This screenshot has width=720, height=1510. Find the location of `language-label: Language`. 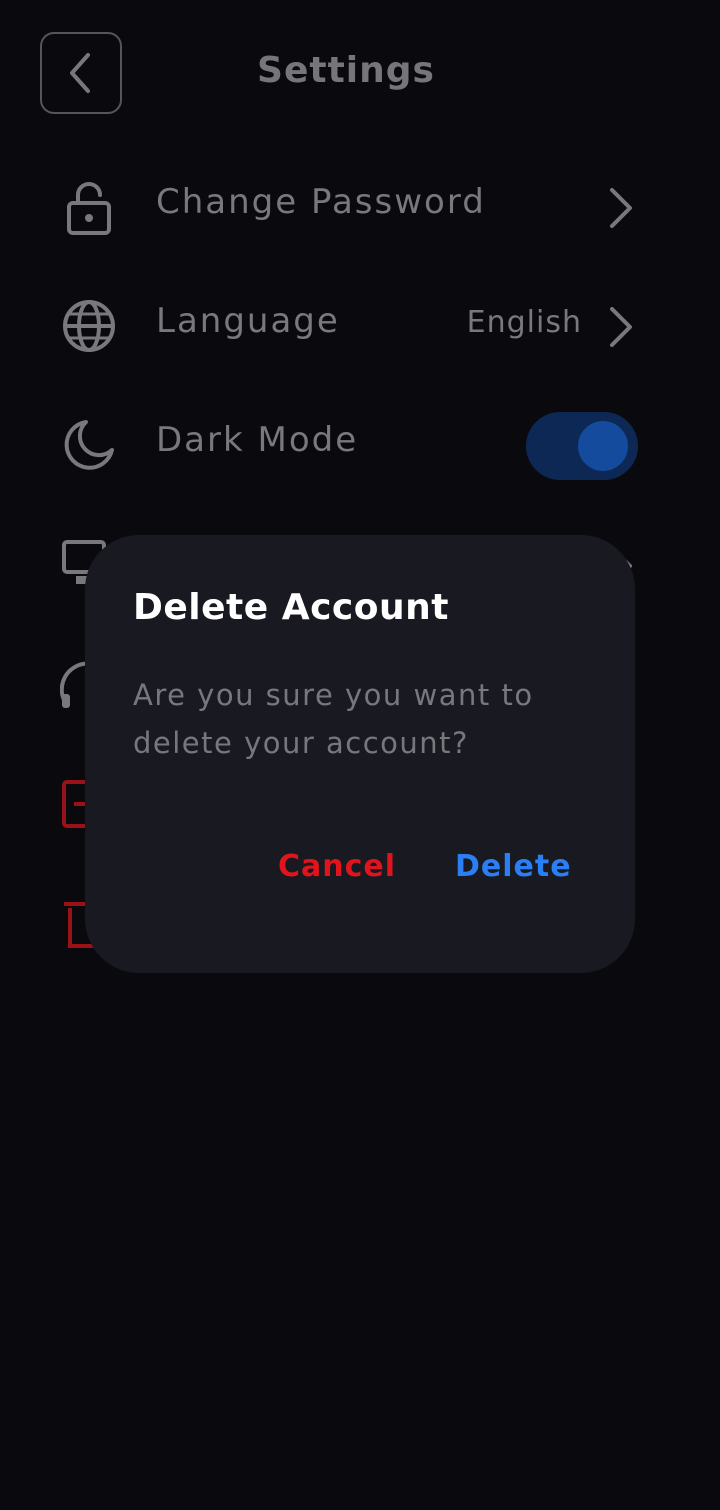

language-label: Language is located at coordinates (248, 321).